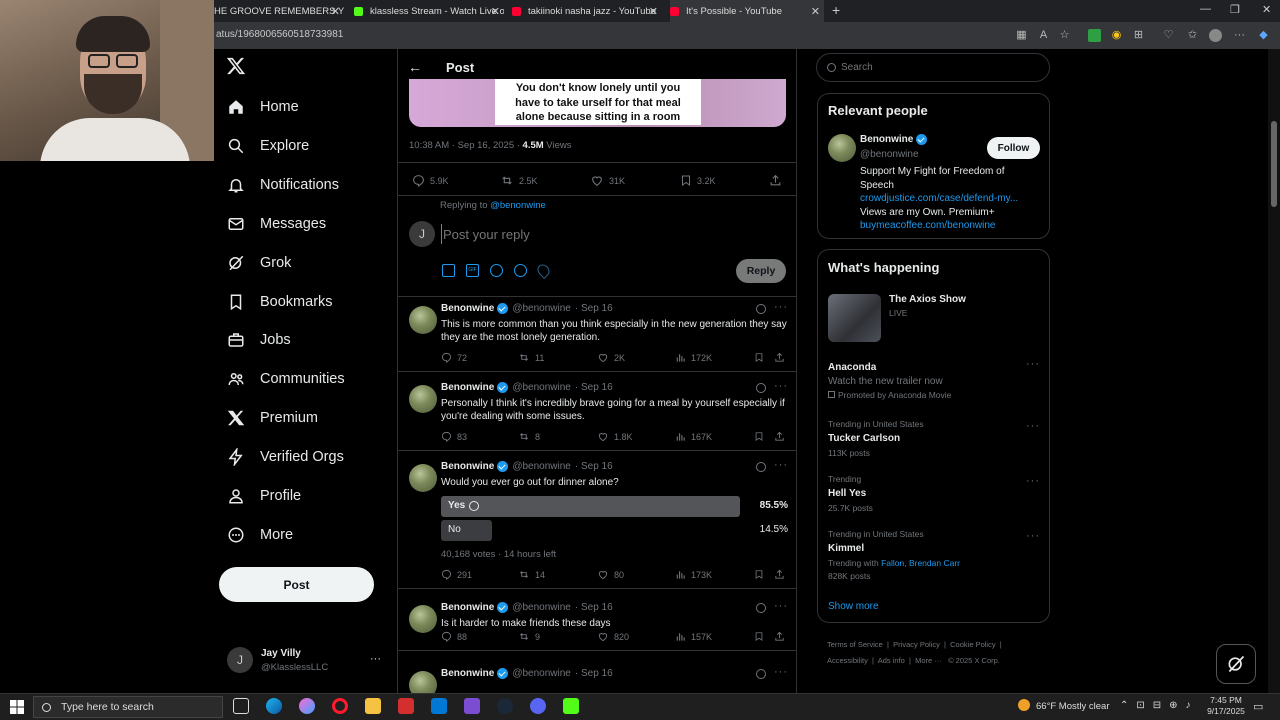  What do you see at coordinates (520, 270) in the screenshot?
I see `emoji-icon` at bounding box center [520, 270].